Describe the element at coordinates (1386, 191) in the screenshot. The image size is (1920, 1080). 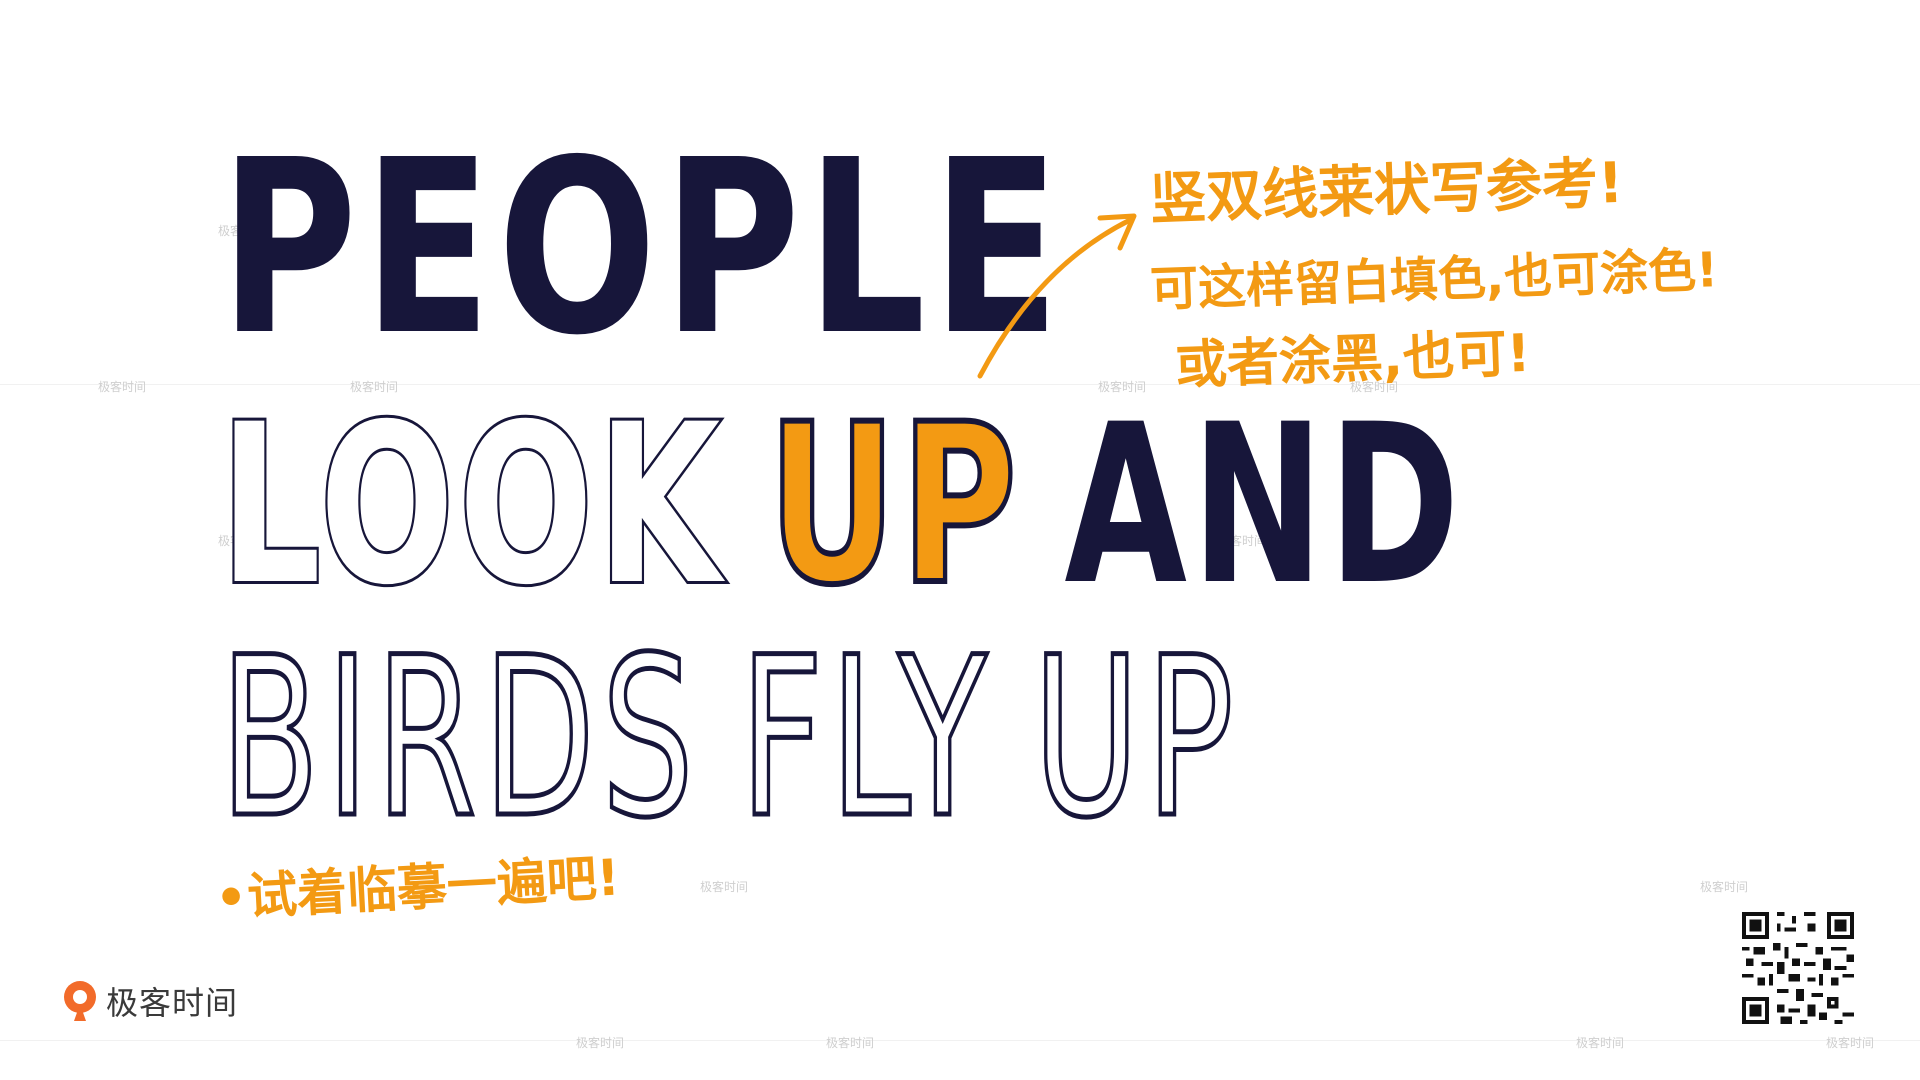
I see `note-vertical-double-lines: 竖双线莱状写参考!` at that location.